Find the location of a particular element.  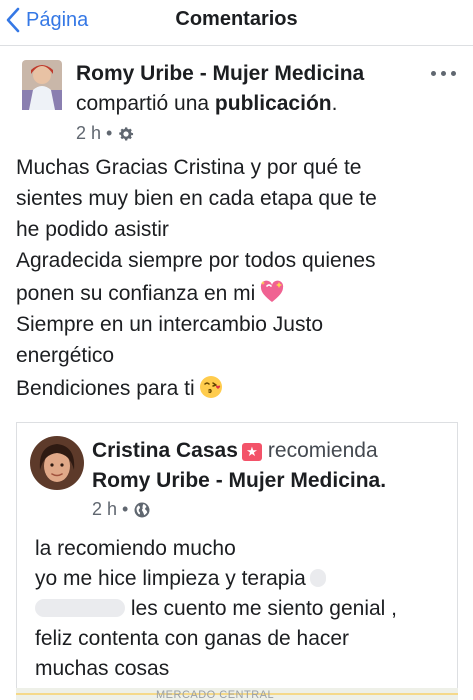

map-preview: MERCADO CENTRAL is located at coordinates (237, 694).